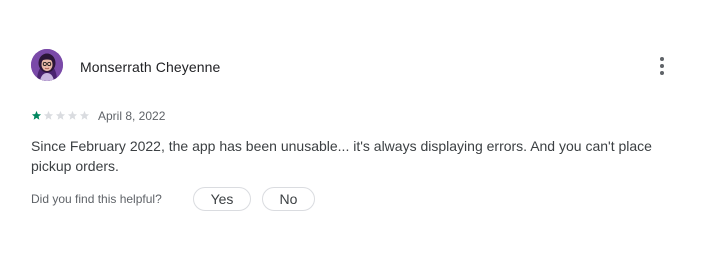 The width and height of the screenshot is (710, 254). Describe the element at coordinates (288, 199) in the screenshot. I see `helpful-no-button: No` at that location.